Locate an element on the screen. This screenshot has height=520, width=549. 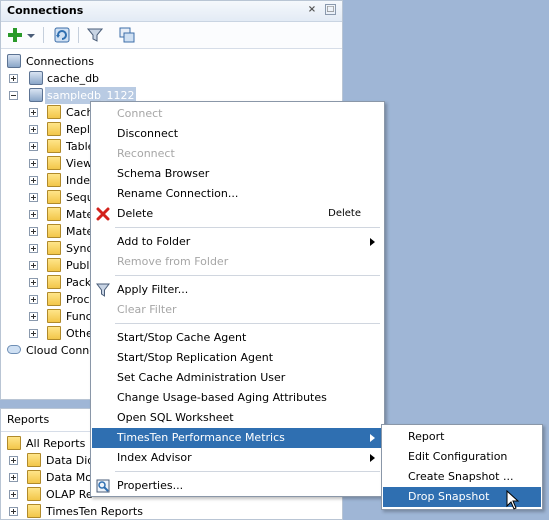
menu-item-label: Change Usage-based Aging Attributes is located at coordinates (222, 397).